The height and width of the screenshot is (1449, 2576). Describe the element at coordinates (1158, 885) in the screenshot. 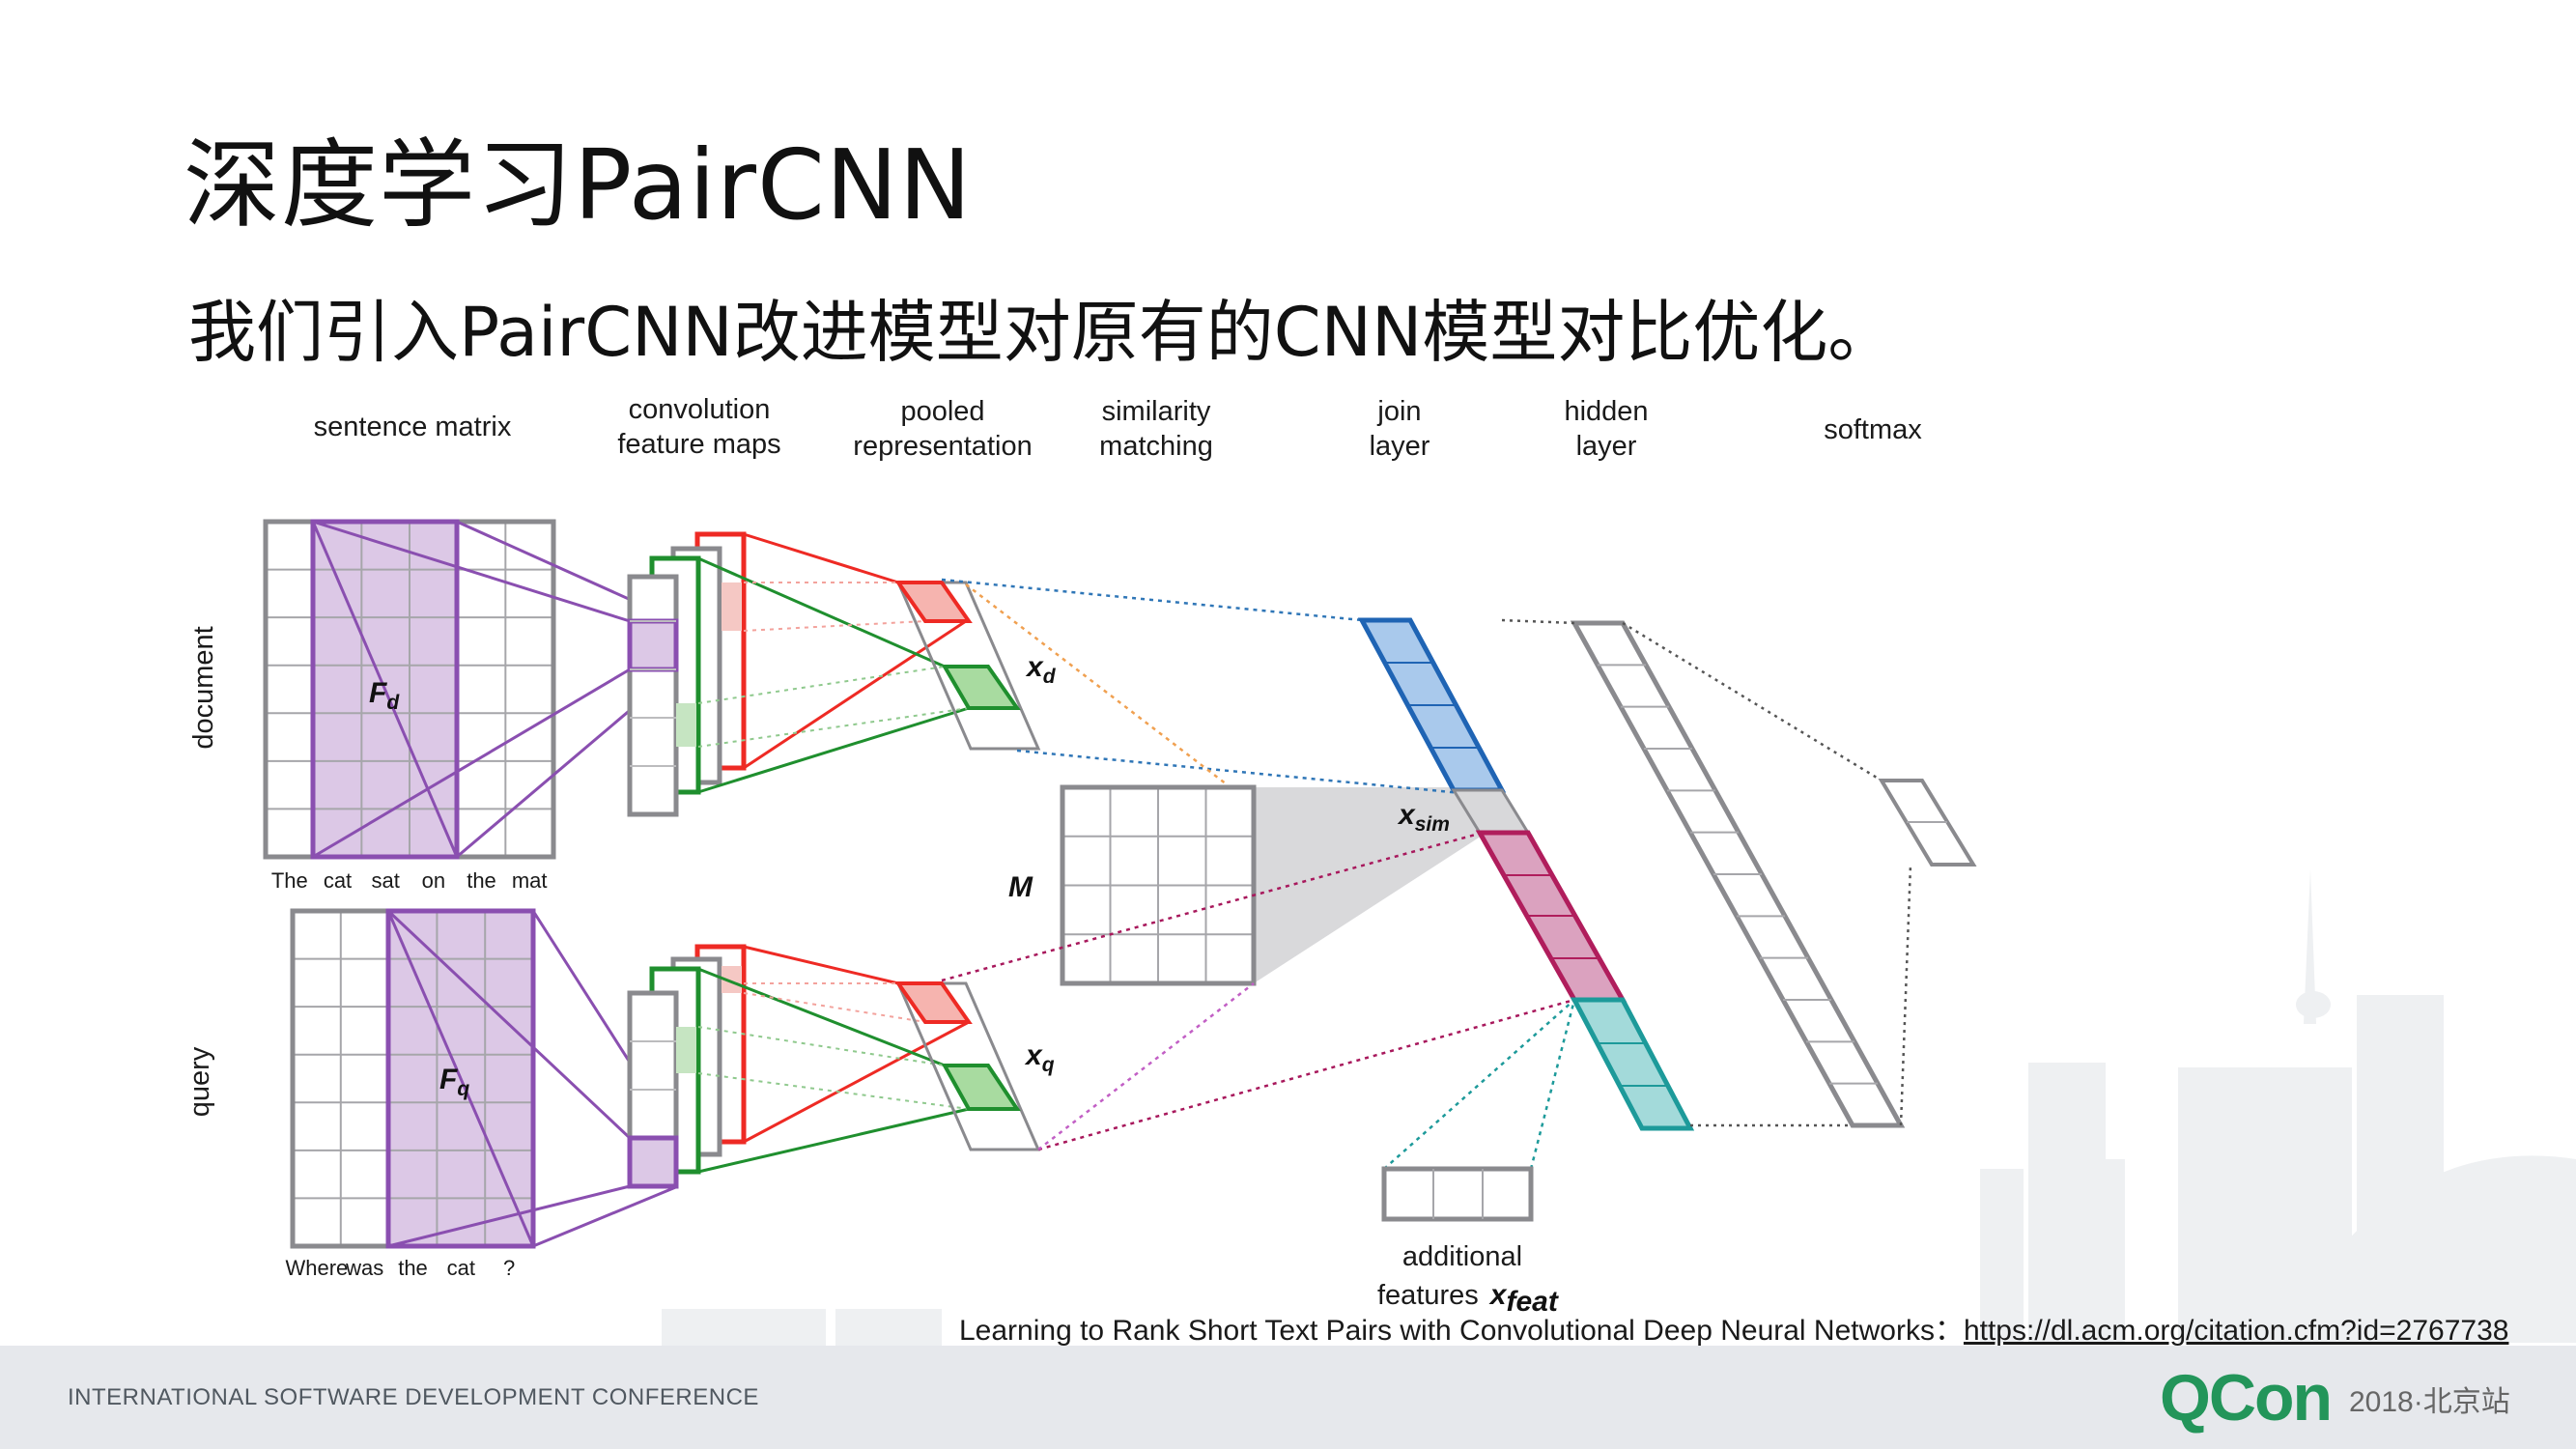

I see `similarity-matrix` at that location.